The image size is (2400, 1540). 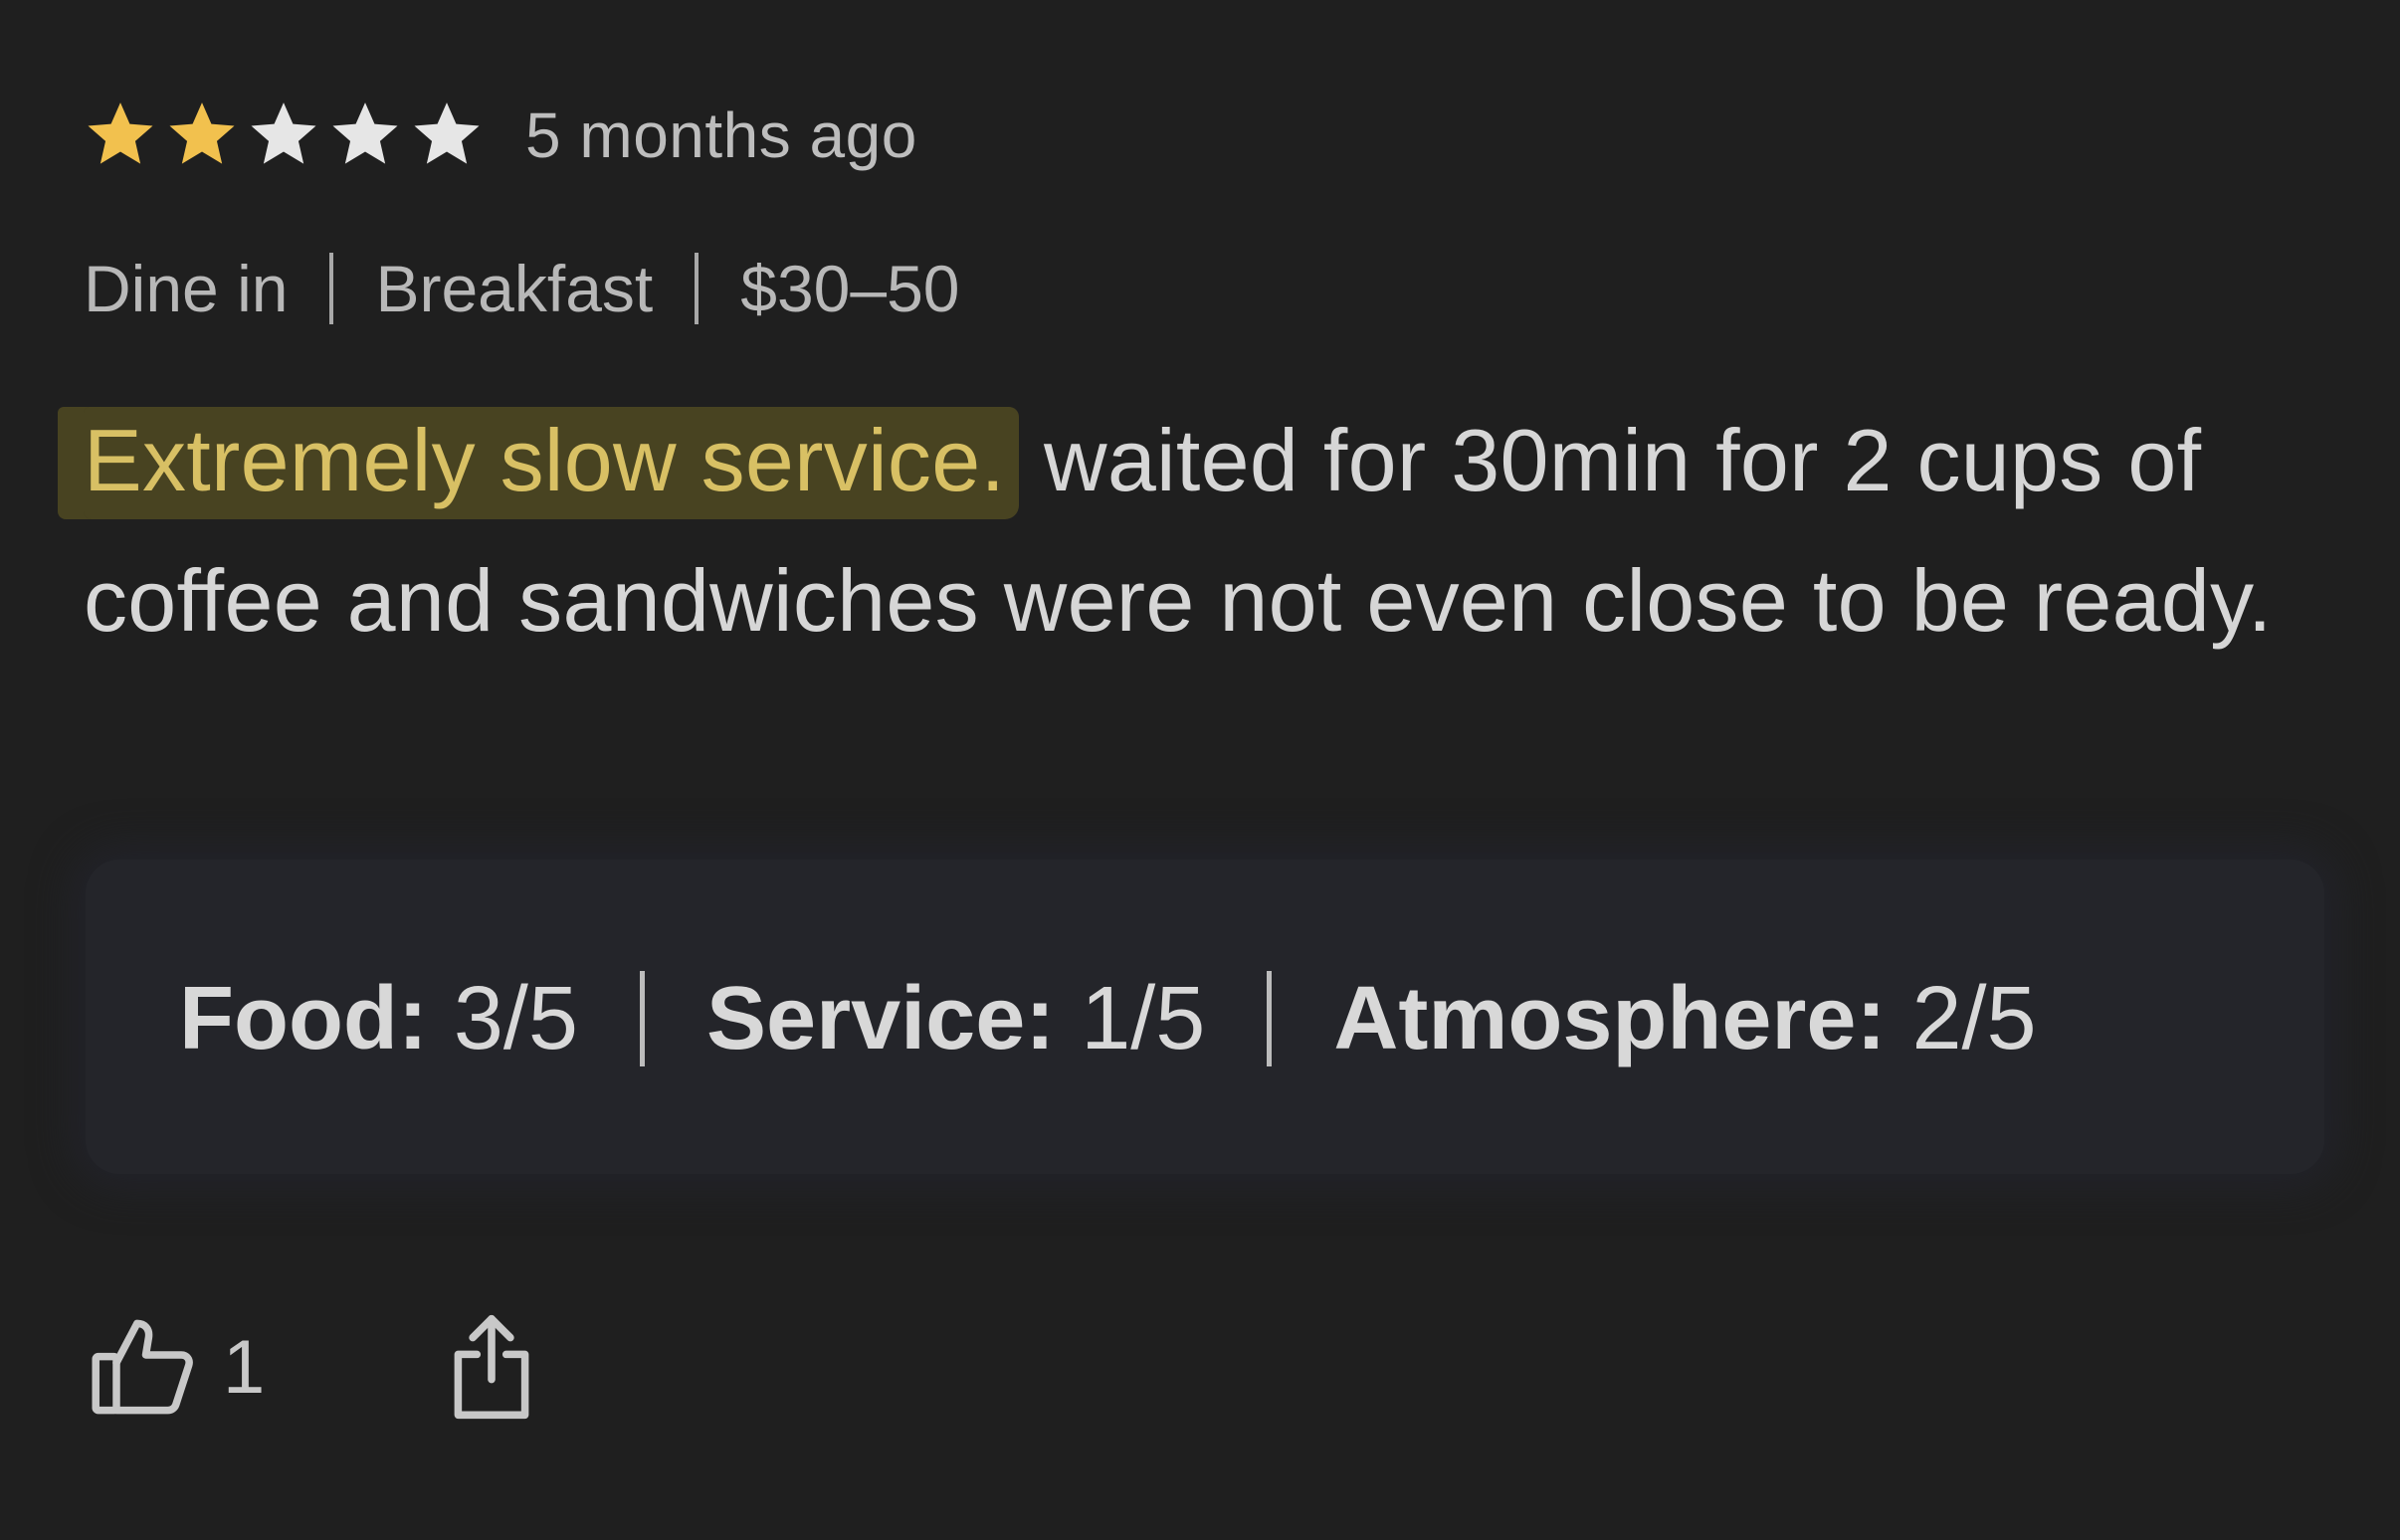 What do you see at coordinates (514, 288) in the screenshot?
I see `meal-type: Breakfast` at bounding box center [514, 288].